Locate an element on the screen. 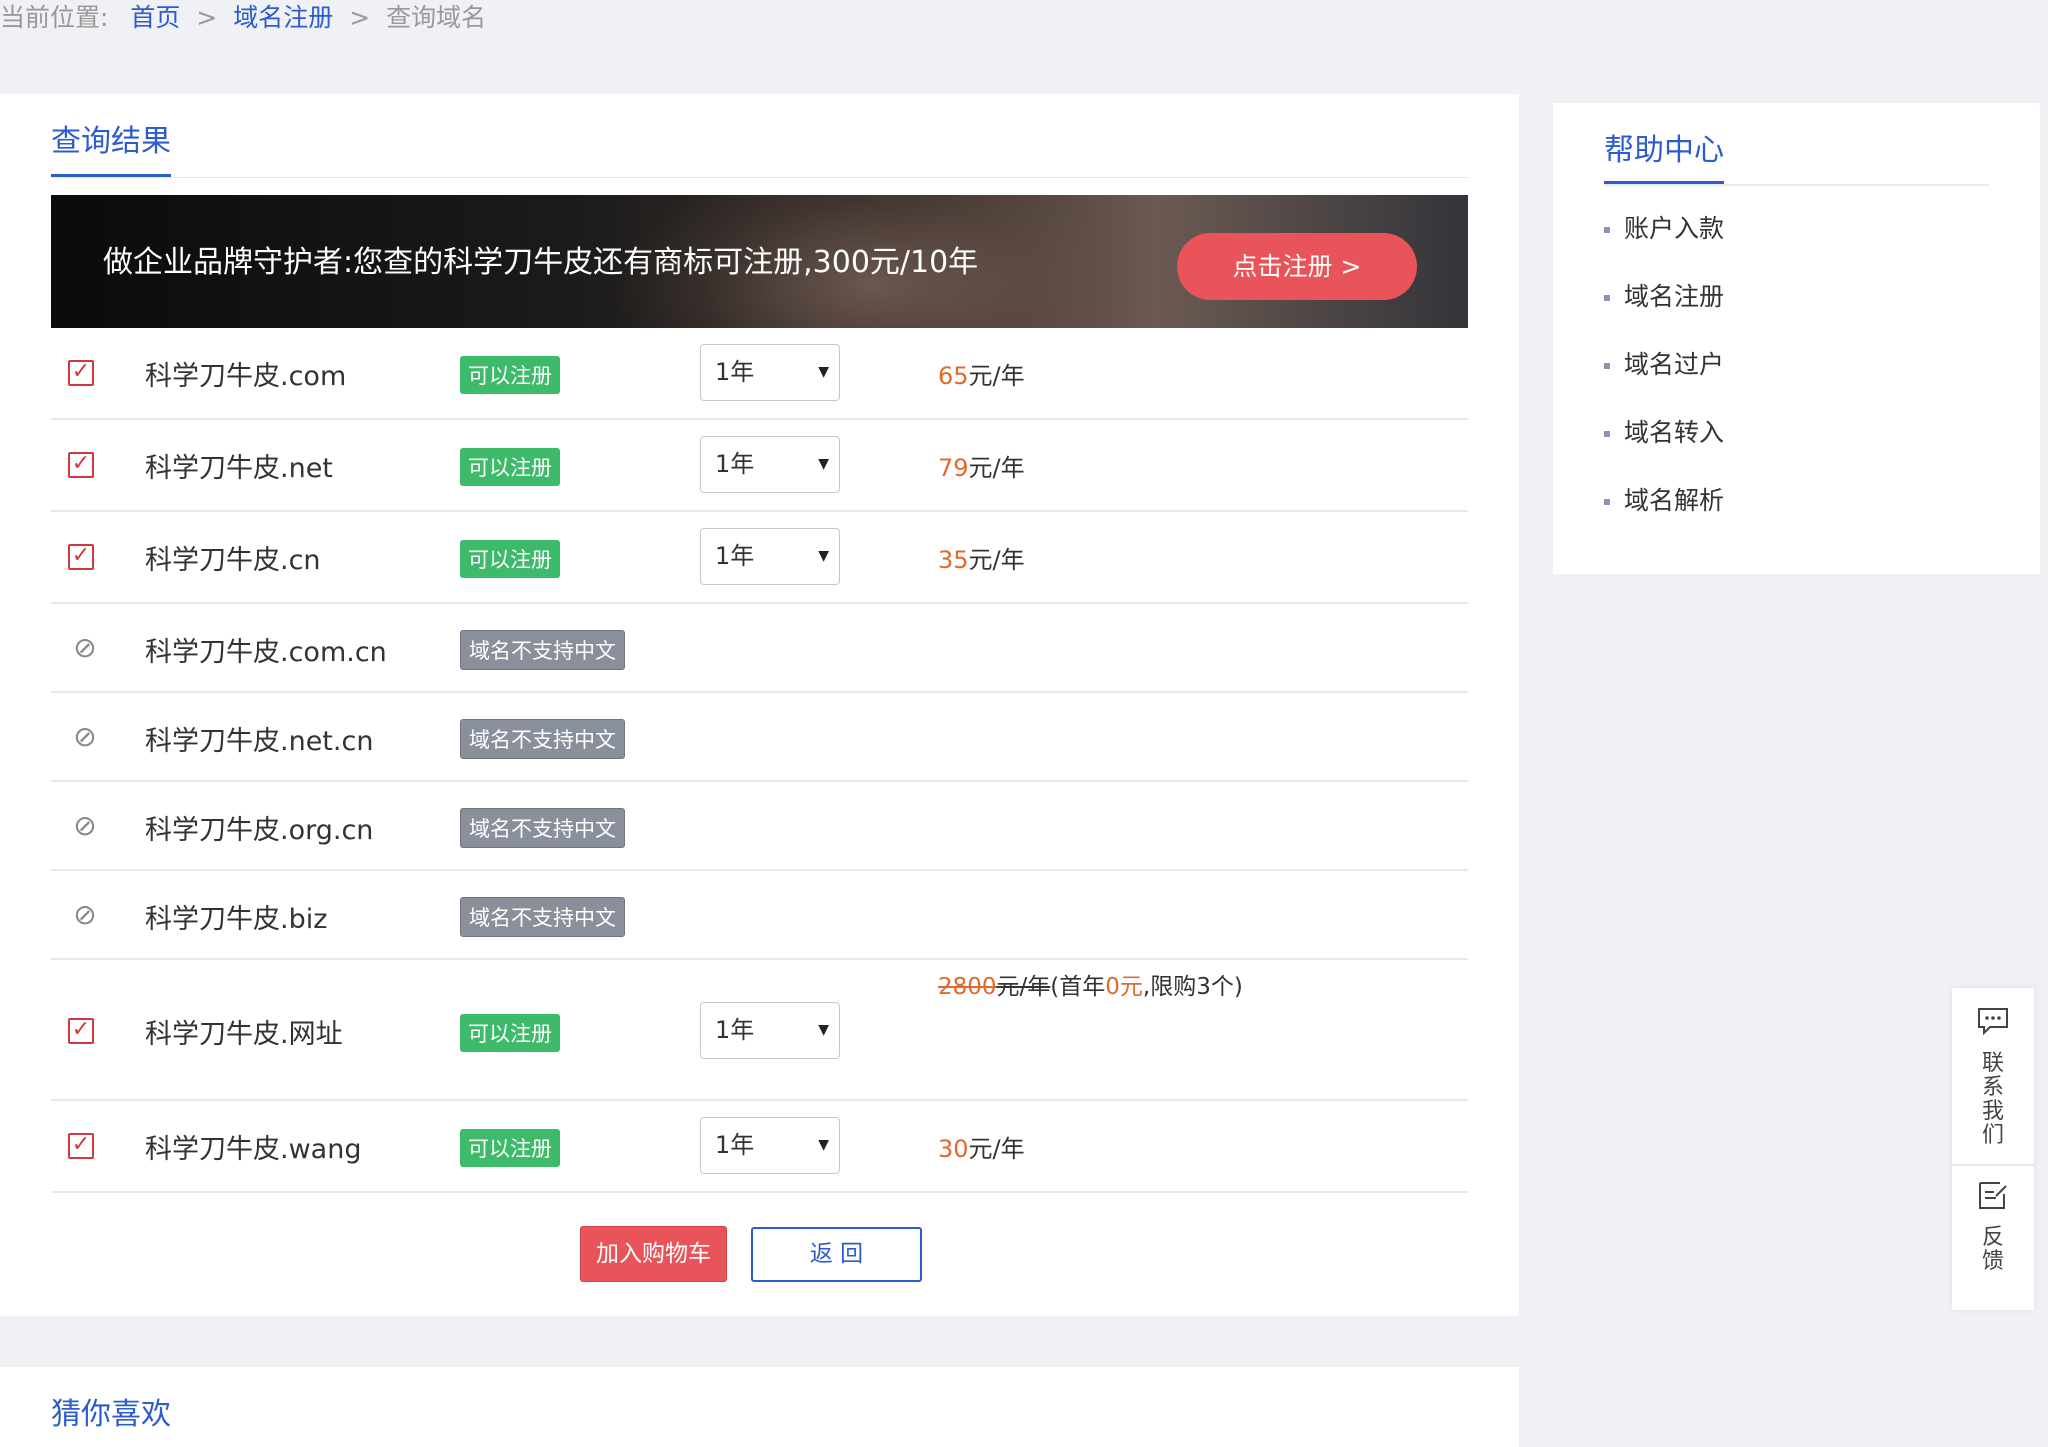 The height and width of the screenshot is (1447, 2048). first-year-price: 0元 is located at coordinates (1124, 987).